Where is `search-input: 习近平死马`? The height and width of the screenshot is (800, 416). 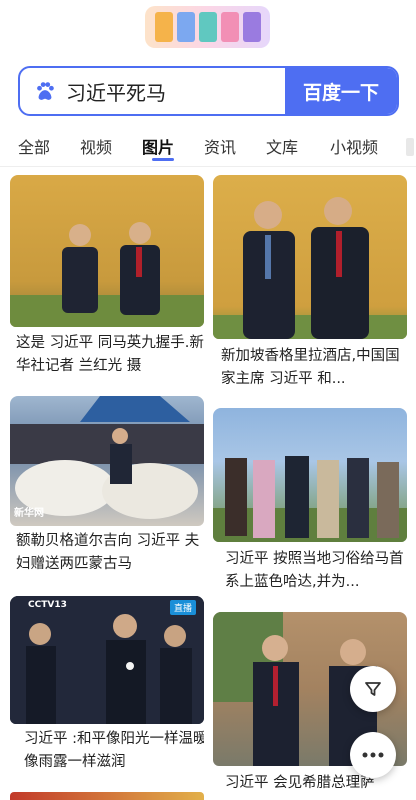
search-input: 习近平死马 is located at coordinates (154, 91).